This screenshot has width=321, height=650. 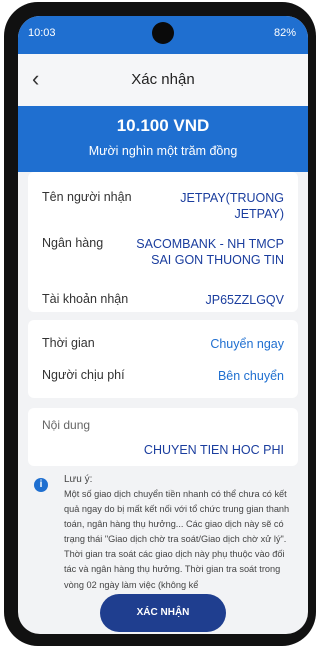 I want to click on amount-in-words: Mười nghìn một trăm đồng, so click(x=163, y=151).